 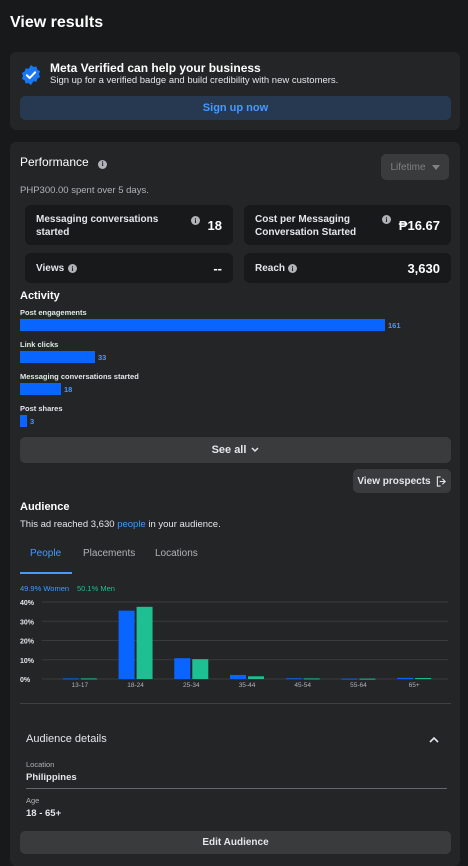 I want to click on caret-down-icon, so click(x=435, y=167).